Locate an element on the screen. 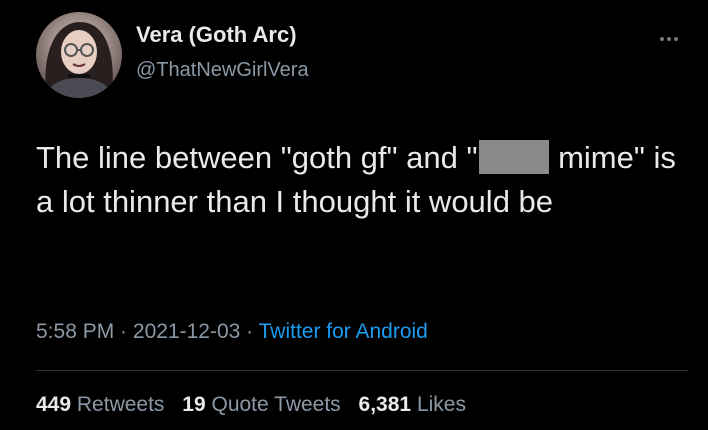 The height and width of the screenshot is (430, 708). retweets-stat: 449 Retweets is located at coordinates (100, 404).